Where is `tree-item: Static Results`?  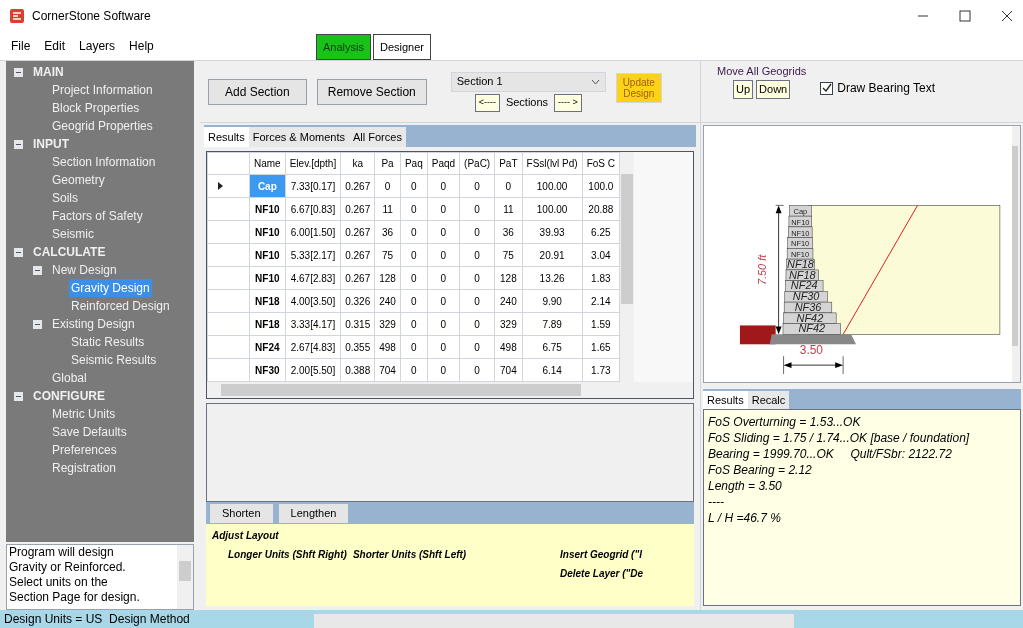 tree-item: Static Results is located at coordinates (108, 342).